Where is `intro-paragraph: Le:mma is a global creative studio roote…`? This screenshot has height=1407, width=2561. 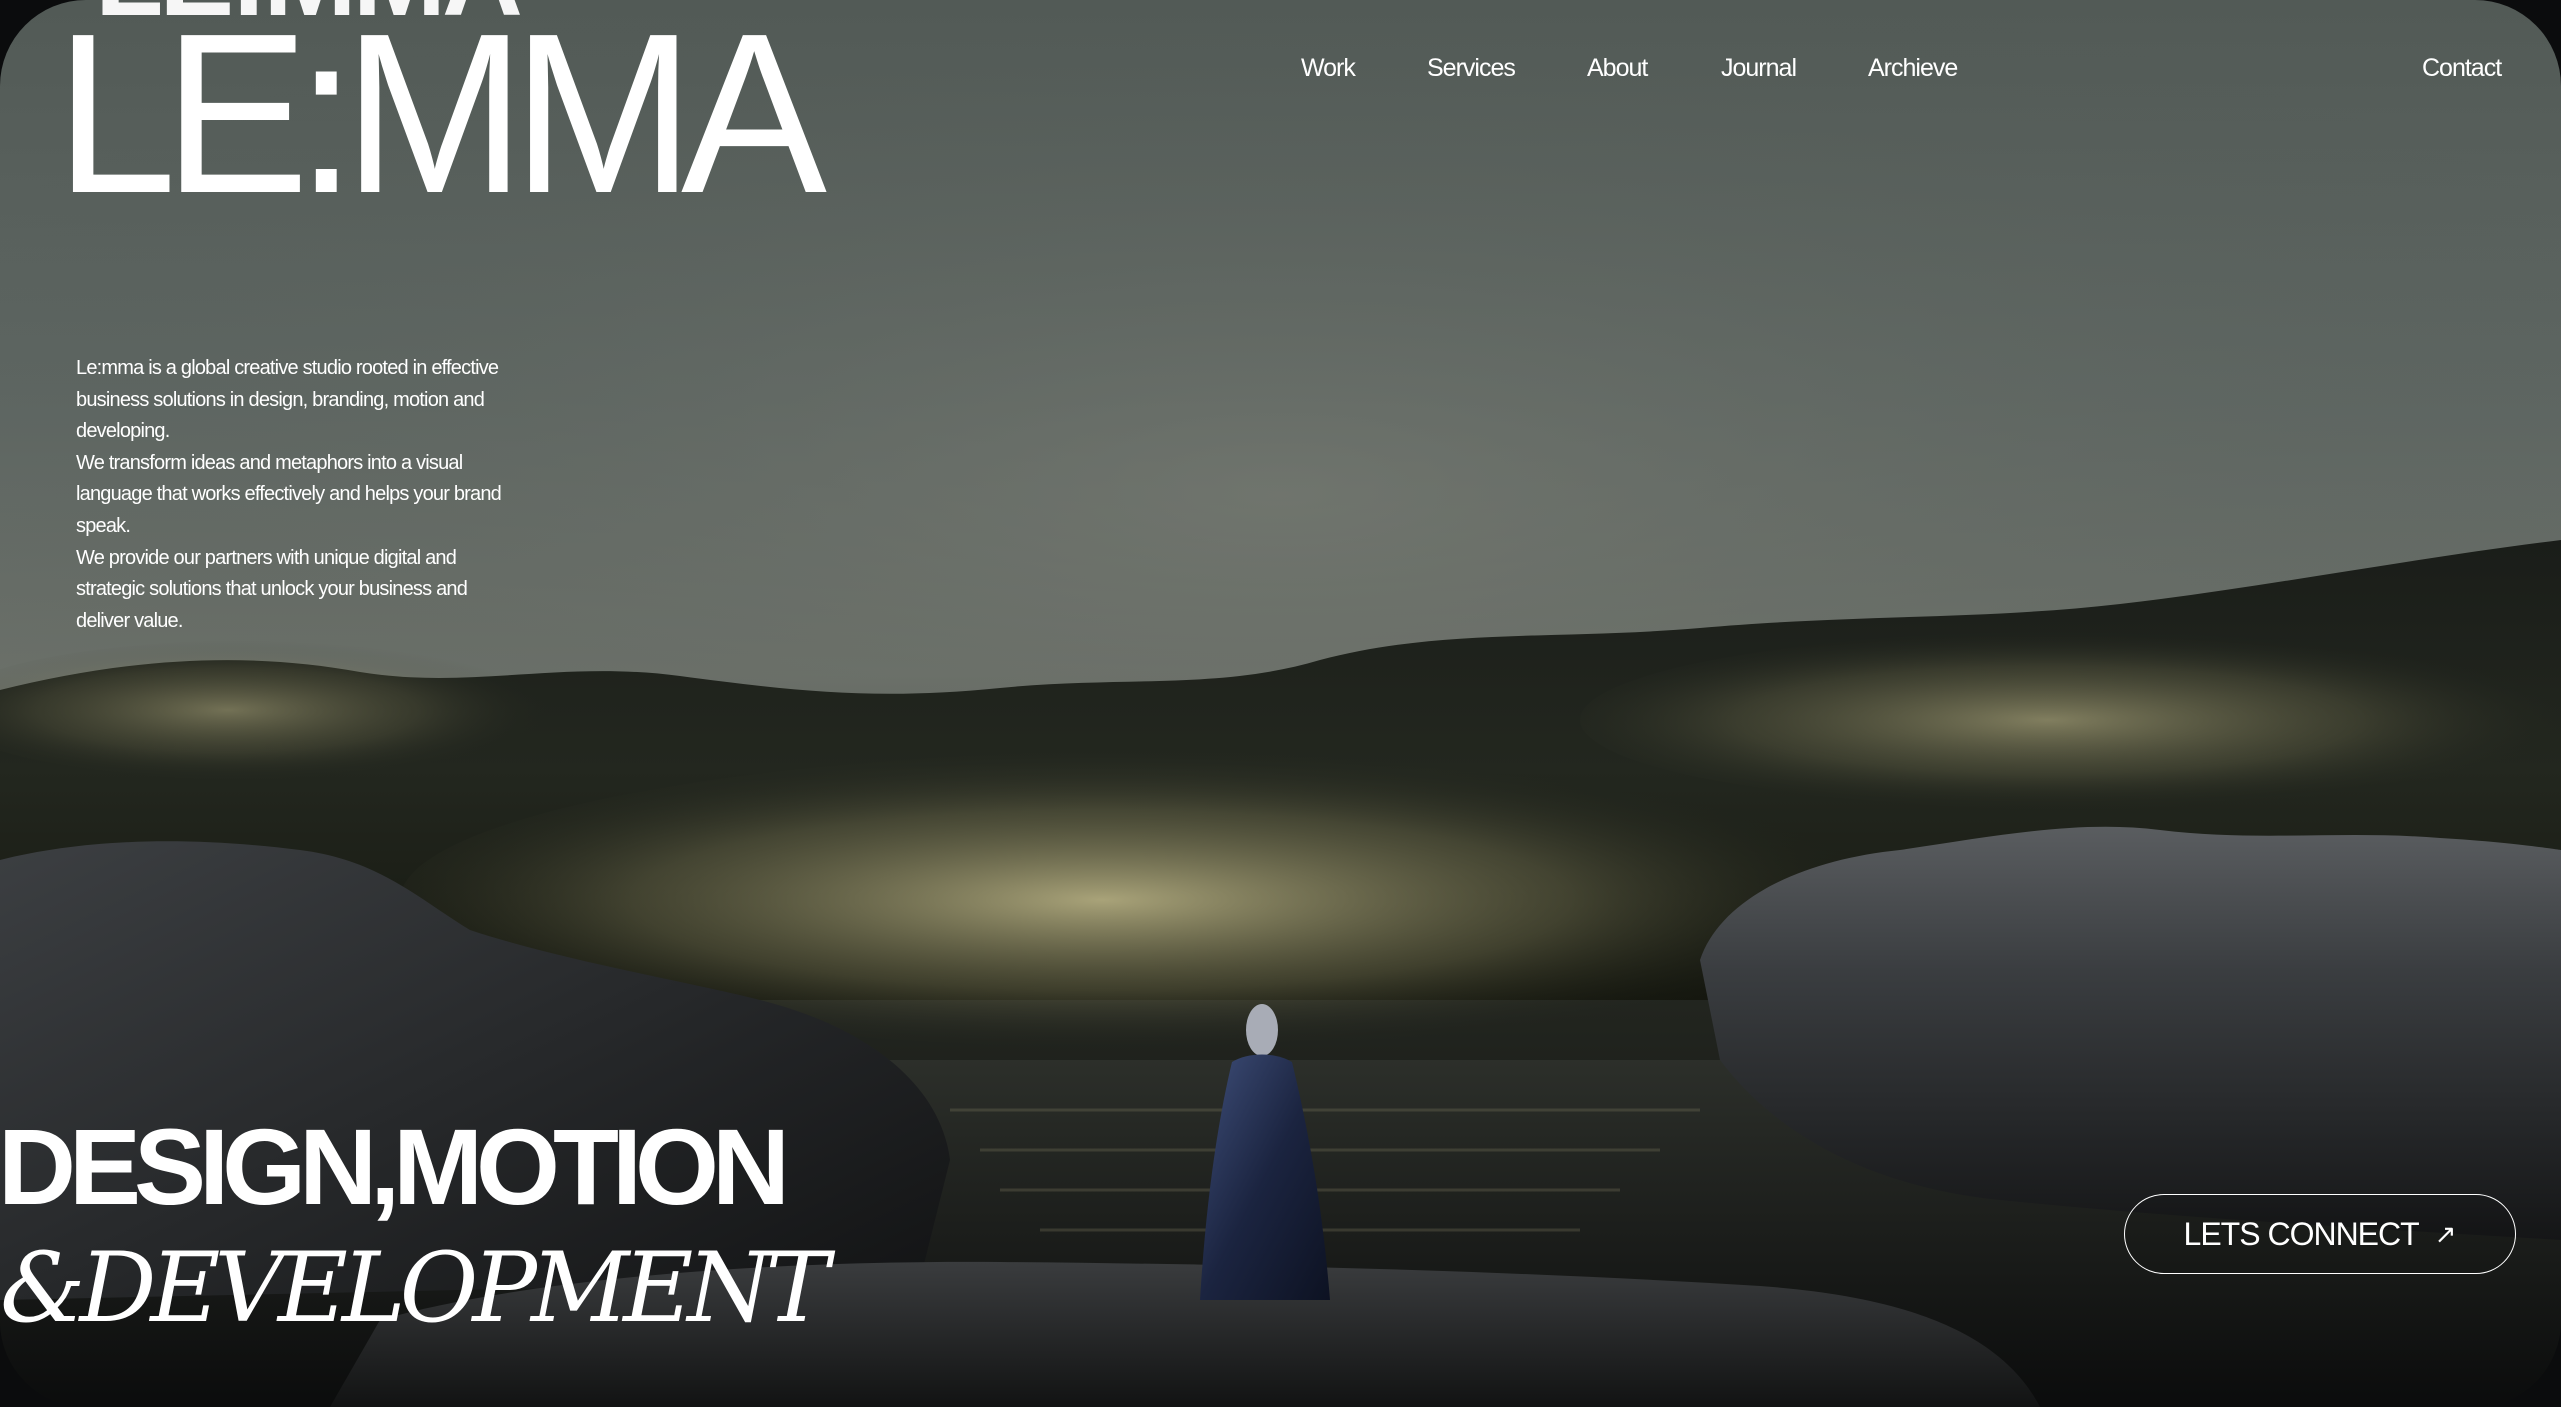
intro-paragraph: Le:mma is a global creative studio roote… is located at coordinates (287, 400).